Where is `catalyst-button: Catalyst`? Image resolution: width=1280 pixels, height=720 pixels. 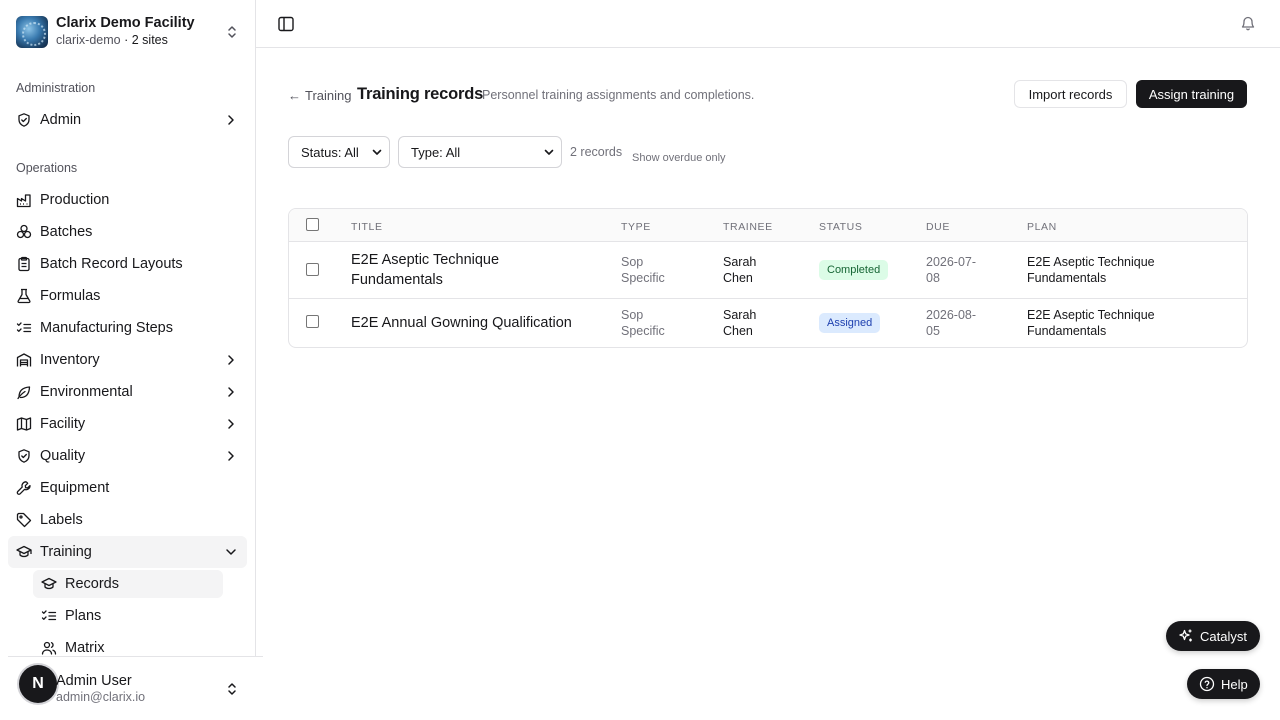
catalyst-button: Catalyst is located at coordinates (1213, 636).